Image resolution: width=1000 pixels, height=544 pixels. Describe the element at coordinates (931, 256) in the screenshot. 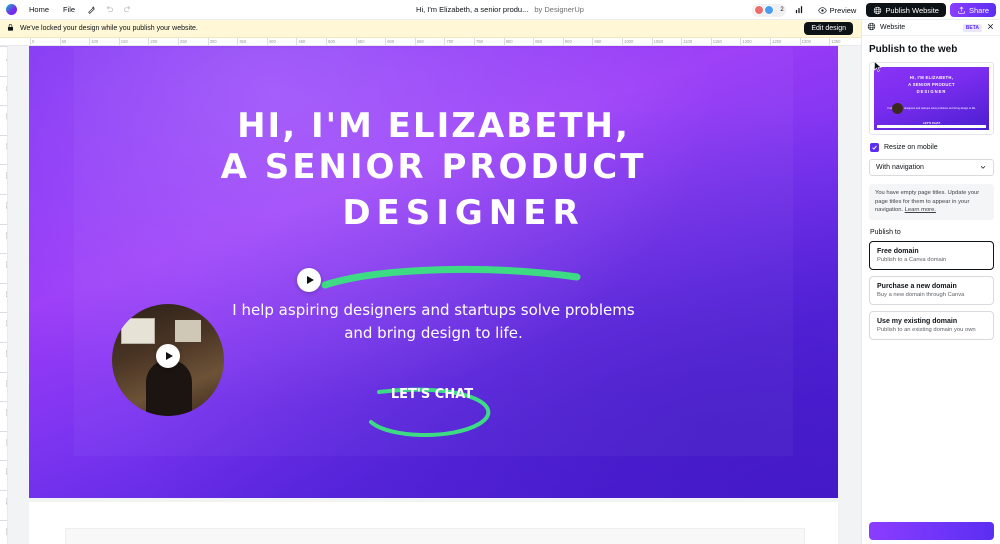

I see `option-free-domain: Free domain Publish to a Canva domain` at that location.